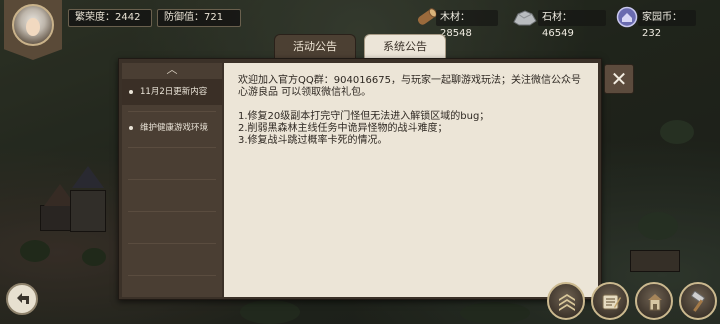  Describe the element at coordinates (426, 17) in the screenshot. I see `log-icon` at that location.